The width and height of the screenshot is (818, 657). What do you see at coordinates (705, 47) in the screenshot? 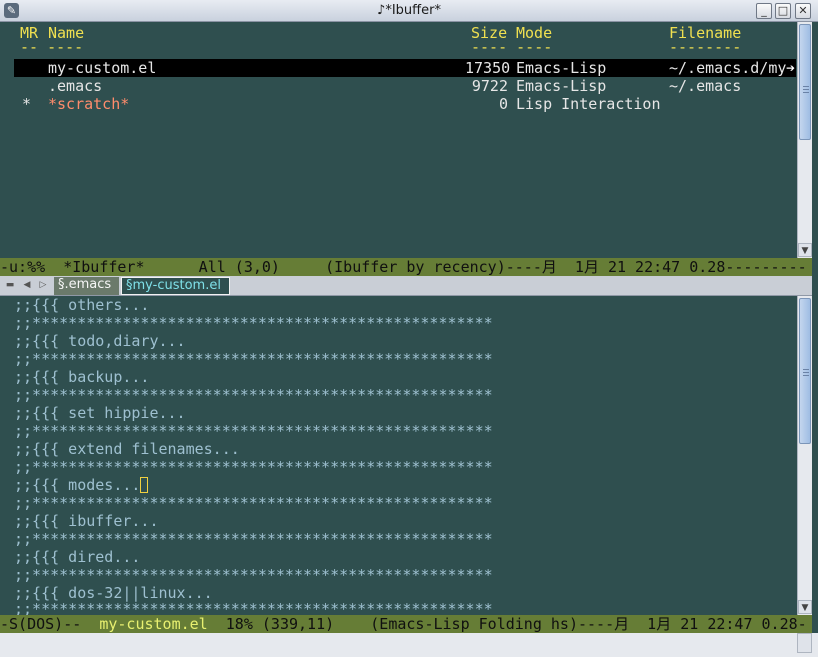
I see `header-underline-filename: --------` at bounding box center [705, 47].